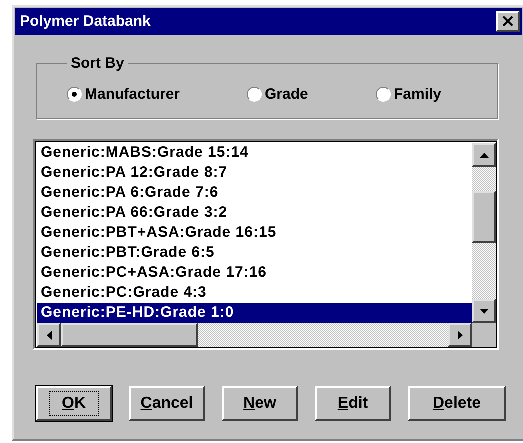 The width and height of the screenshot is (523, 443). Describe the element at coordinates (254, 293) in the screenshot. I see `list-item: Generic:PC:Grade 4:3` at that location.